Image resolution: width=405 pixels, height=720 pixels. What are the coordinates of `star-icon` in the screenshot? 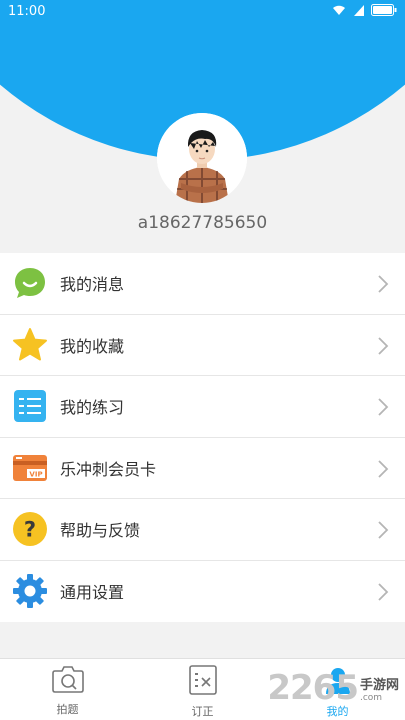 It's located at (30, 345).